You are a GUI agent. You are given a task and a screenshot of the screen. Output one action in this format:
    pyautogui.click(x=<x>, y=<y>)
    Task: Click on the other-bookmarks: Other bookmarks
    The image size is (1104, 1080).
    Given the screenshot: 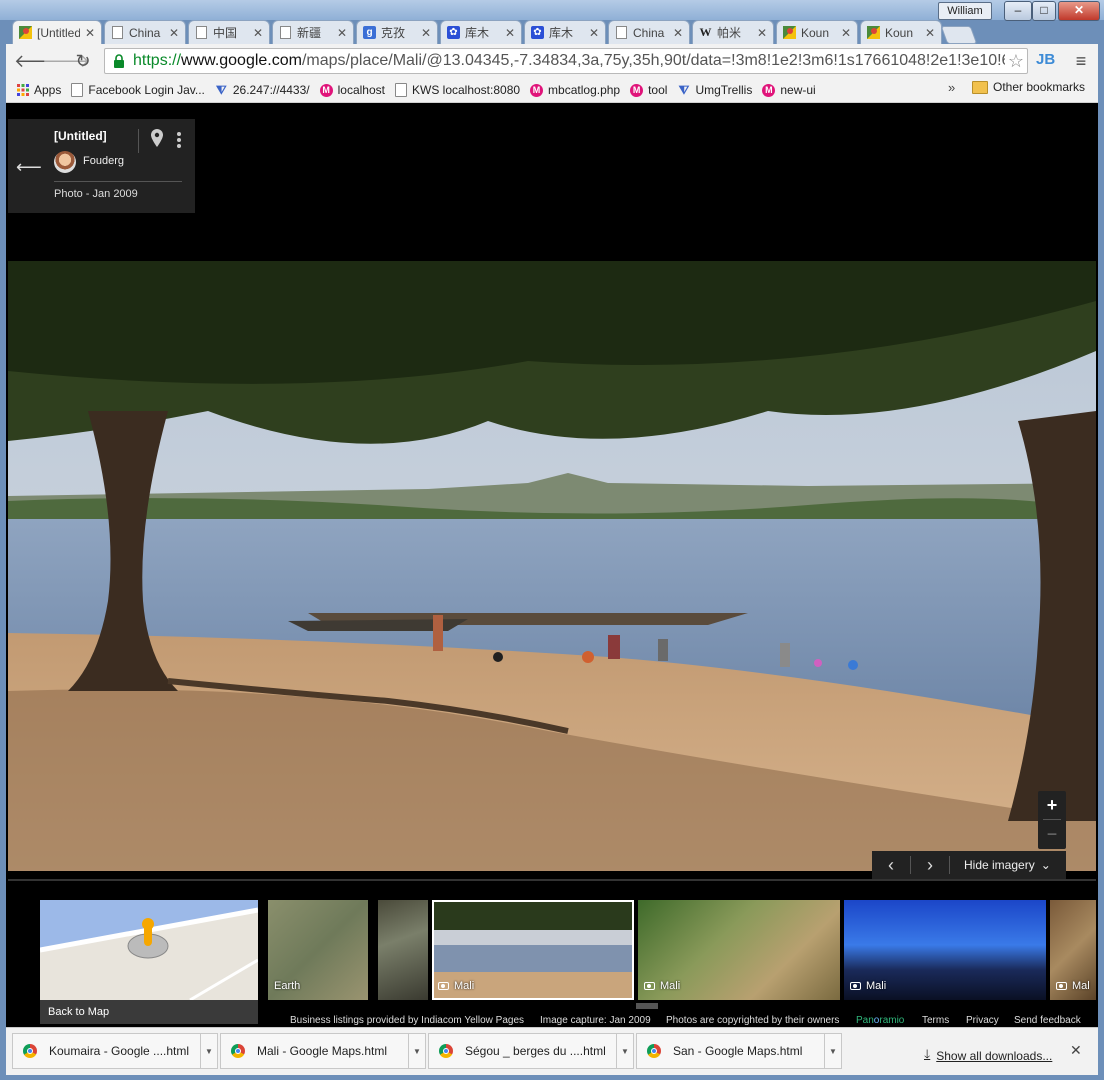 What is the action you would take?
    pyautogui.click(x=1028, y=87)
    